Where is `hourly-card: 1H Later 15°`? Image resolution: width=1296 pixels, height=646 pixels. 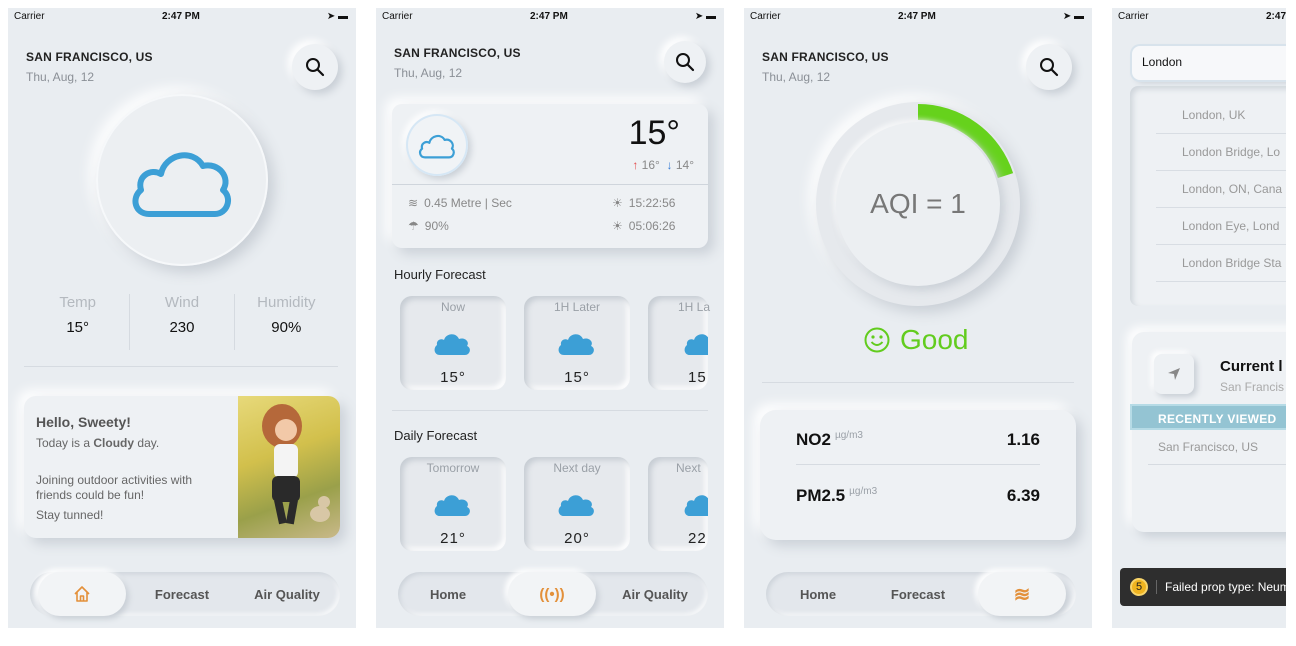
hourly-card: 1H Later 15° is located at coordinates (577, 343).